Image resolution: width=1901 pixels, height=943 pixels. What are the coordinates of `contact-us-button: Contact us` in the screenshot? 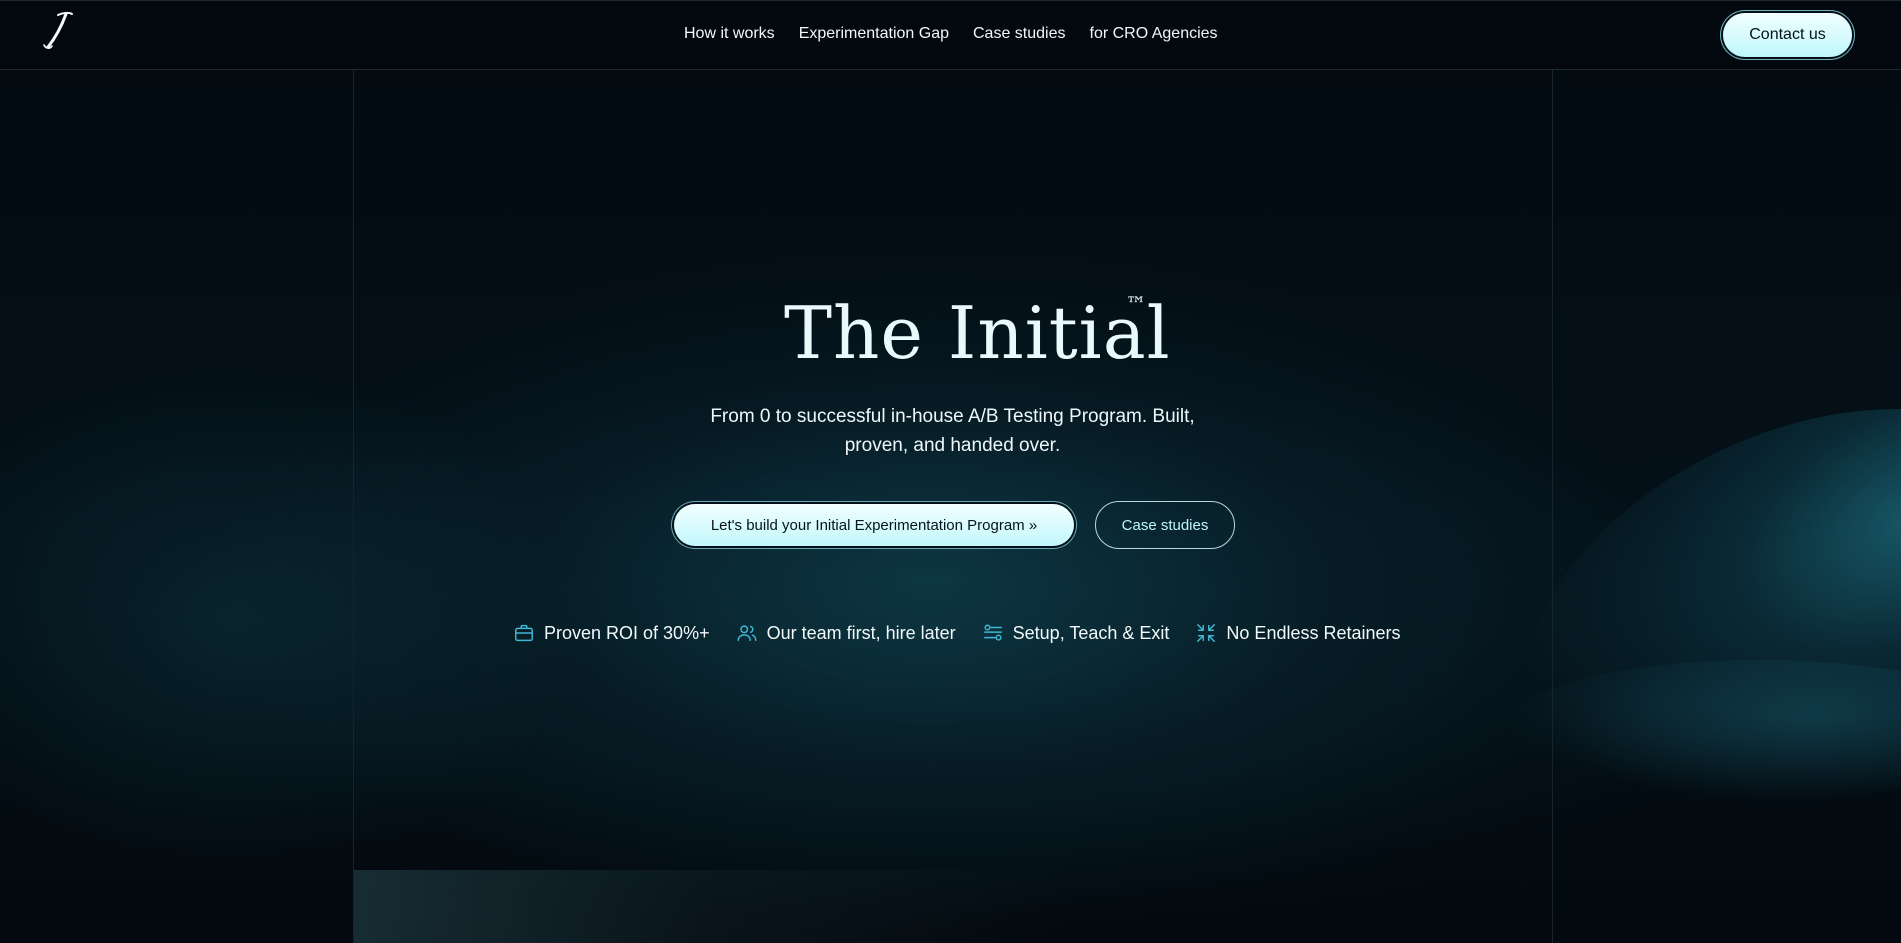 It's located at (1787, 35).